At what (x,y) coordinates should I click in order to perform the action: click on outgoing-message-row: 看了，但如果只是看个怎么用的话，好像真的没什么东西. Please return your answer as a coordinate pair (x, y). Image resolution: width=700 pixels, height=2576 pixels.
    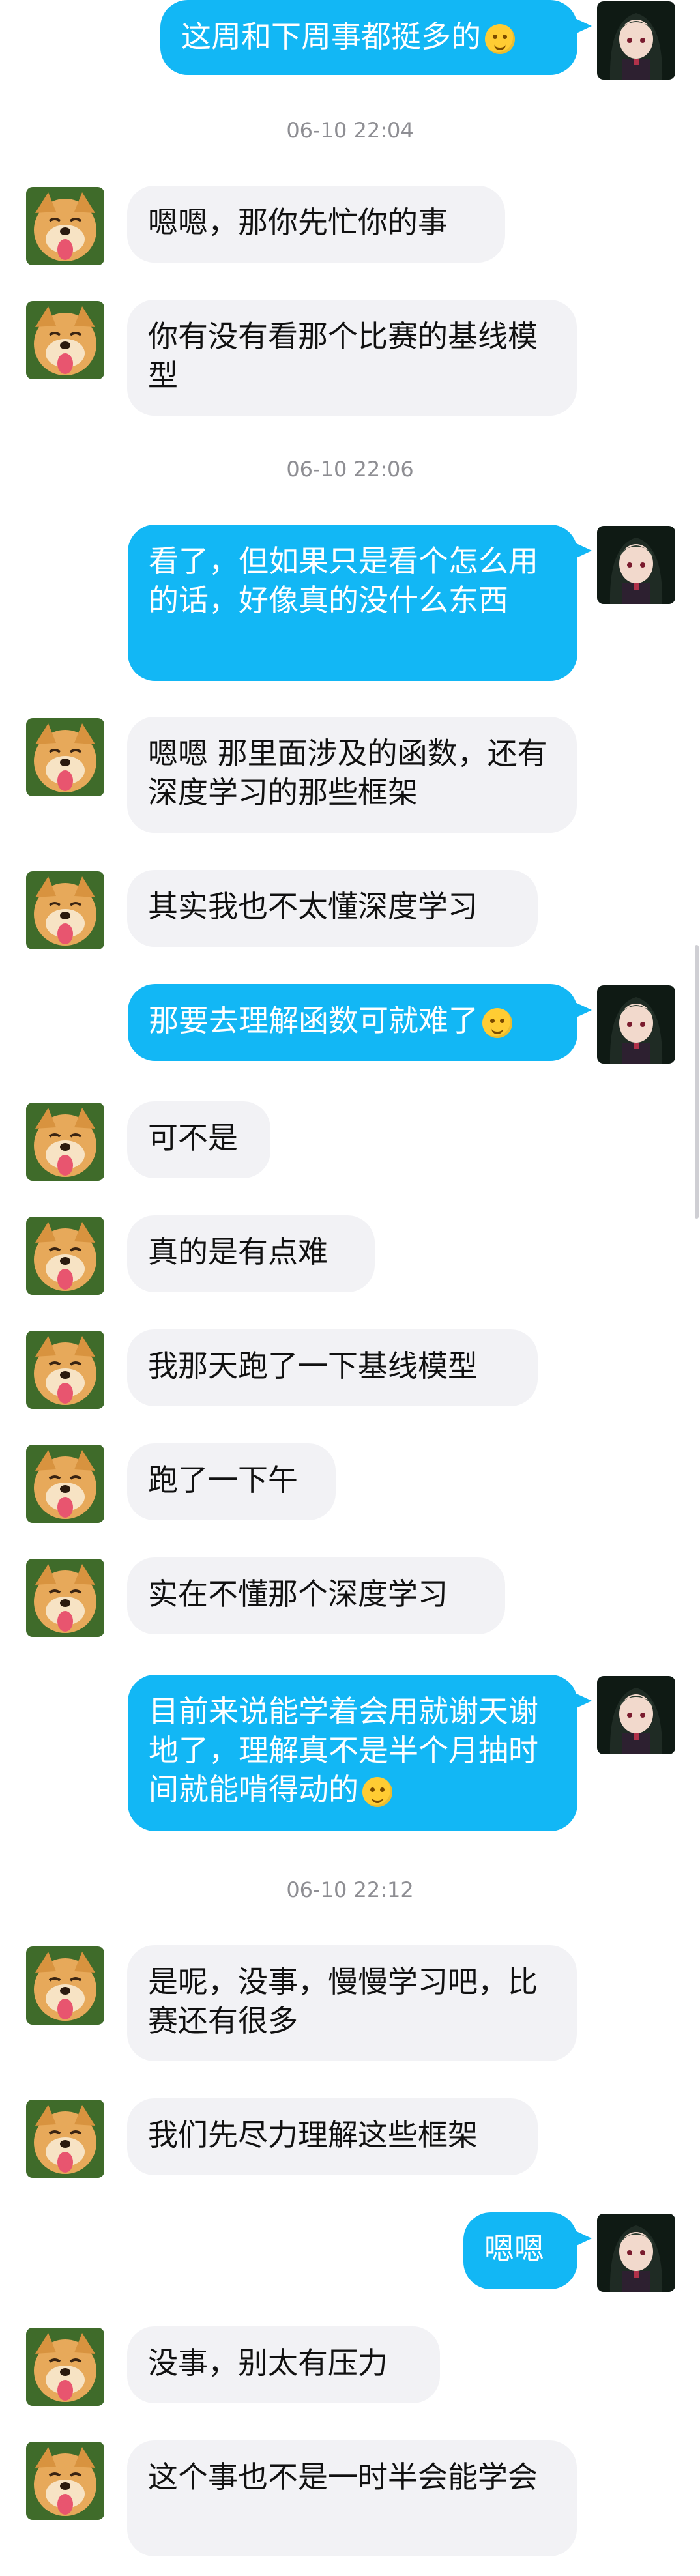
    Looking at the image, I should click on (350, 603).